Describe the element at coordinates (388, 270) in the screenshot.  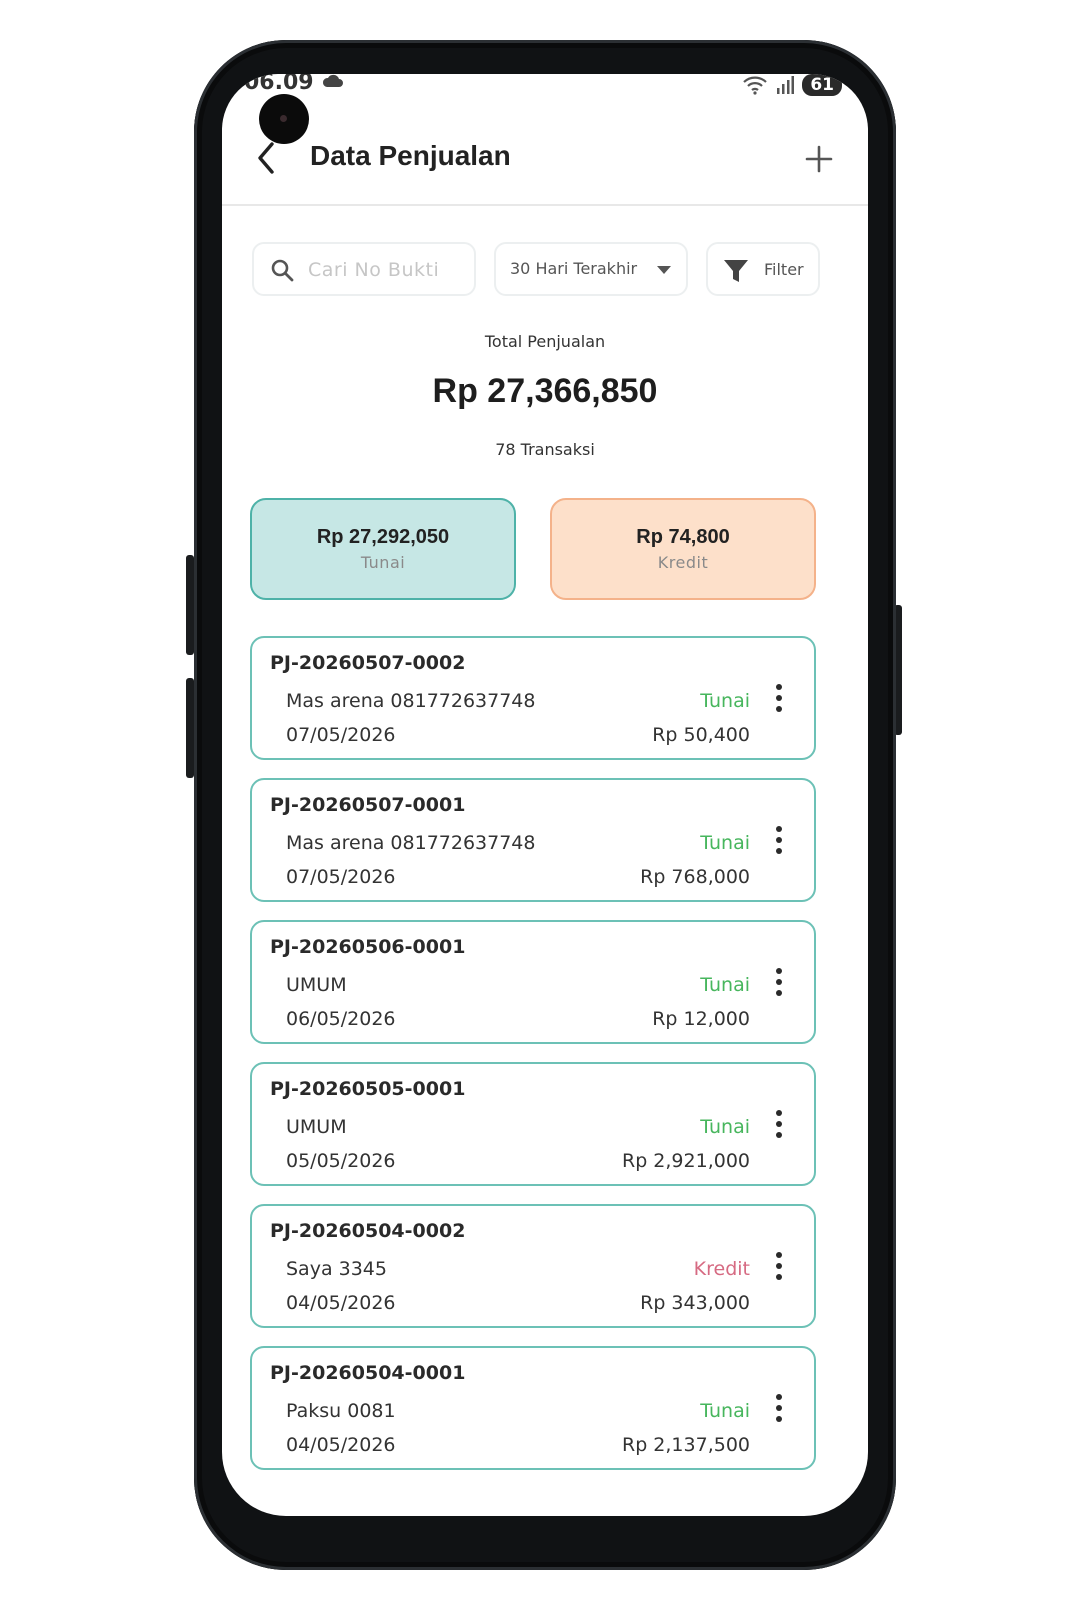
I see `search-input` at that location.